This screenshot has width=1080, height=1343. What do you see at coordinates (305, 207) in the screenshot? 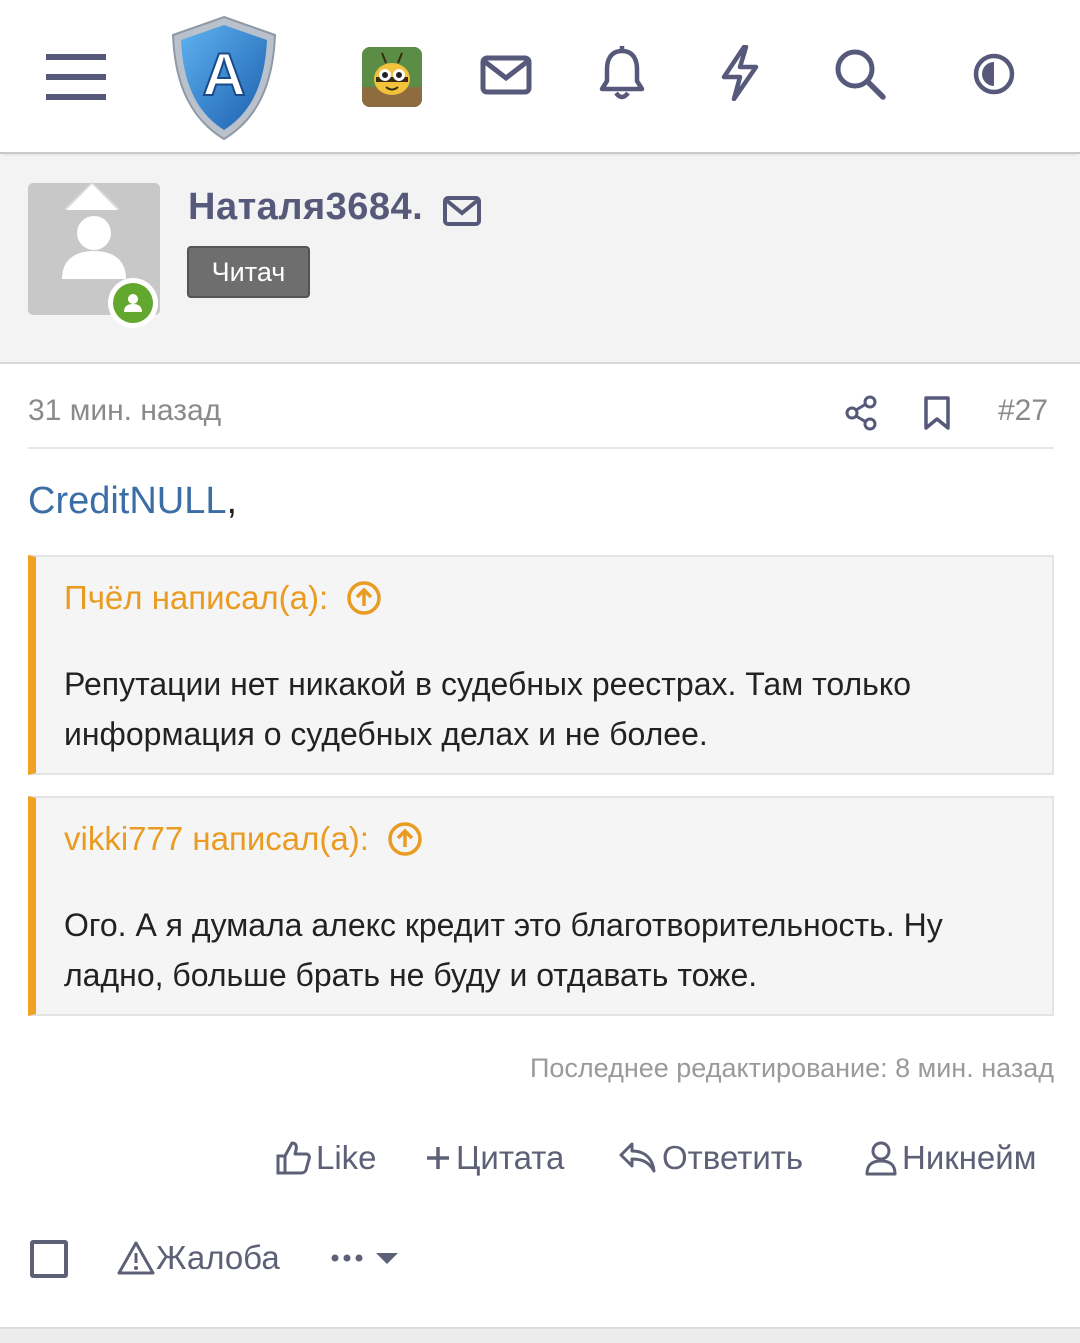
I see `author-username: Наталя3684.` at bounding box center [305, 207].